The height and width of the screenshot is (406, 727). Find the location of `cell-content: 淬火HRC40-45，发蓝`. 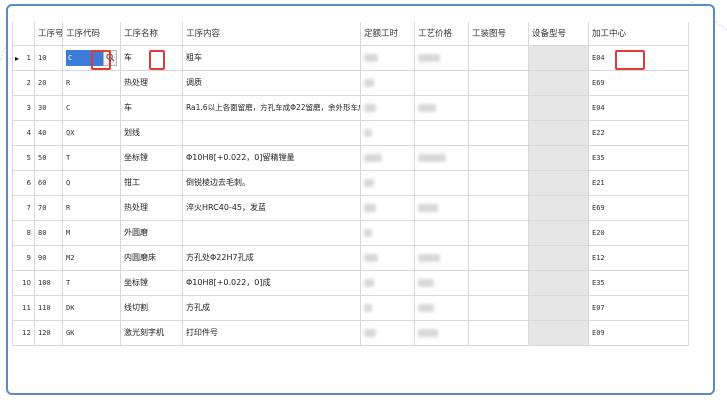

cell-content: 淬火HRC40-45，发蓝 is located at coordinates (271, 207).